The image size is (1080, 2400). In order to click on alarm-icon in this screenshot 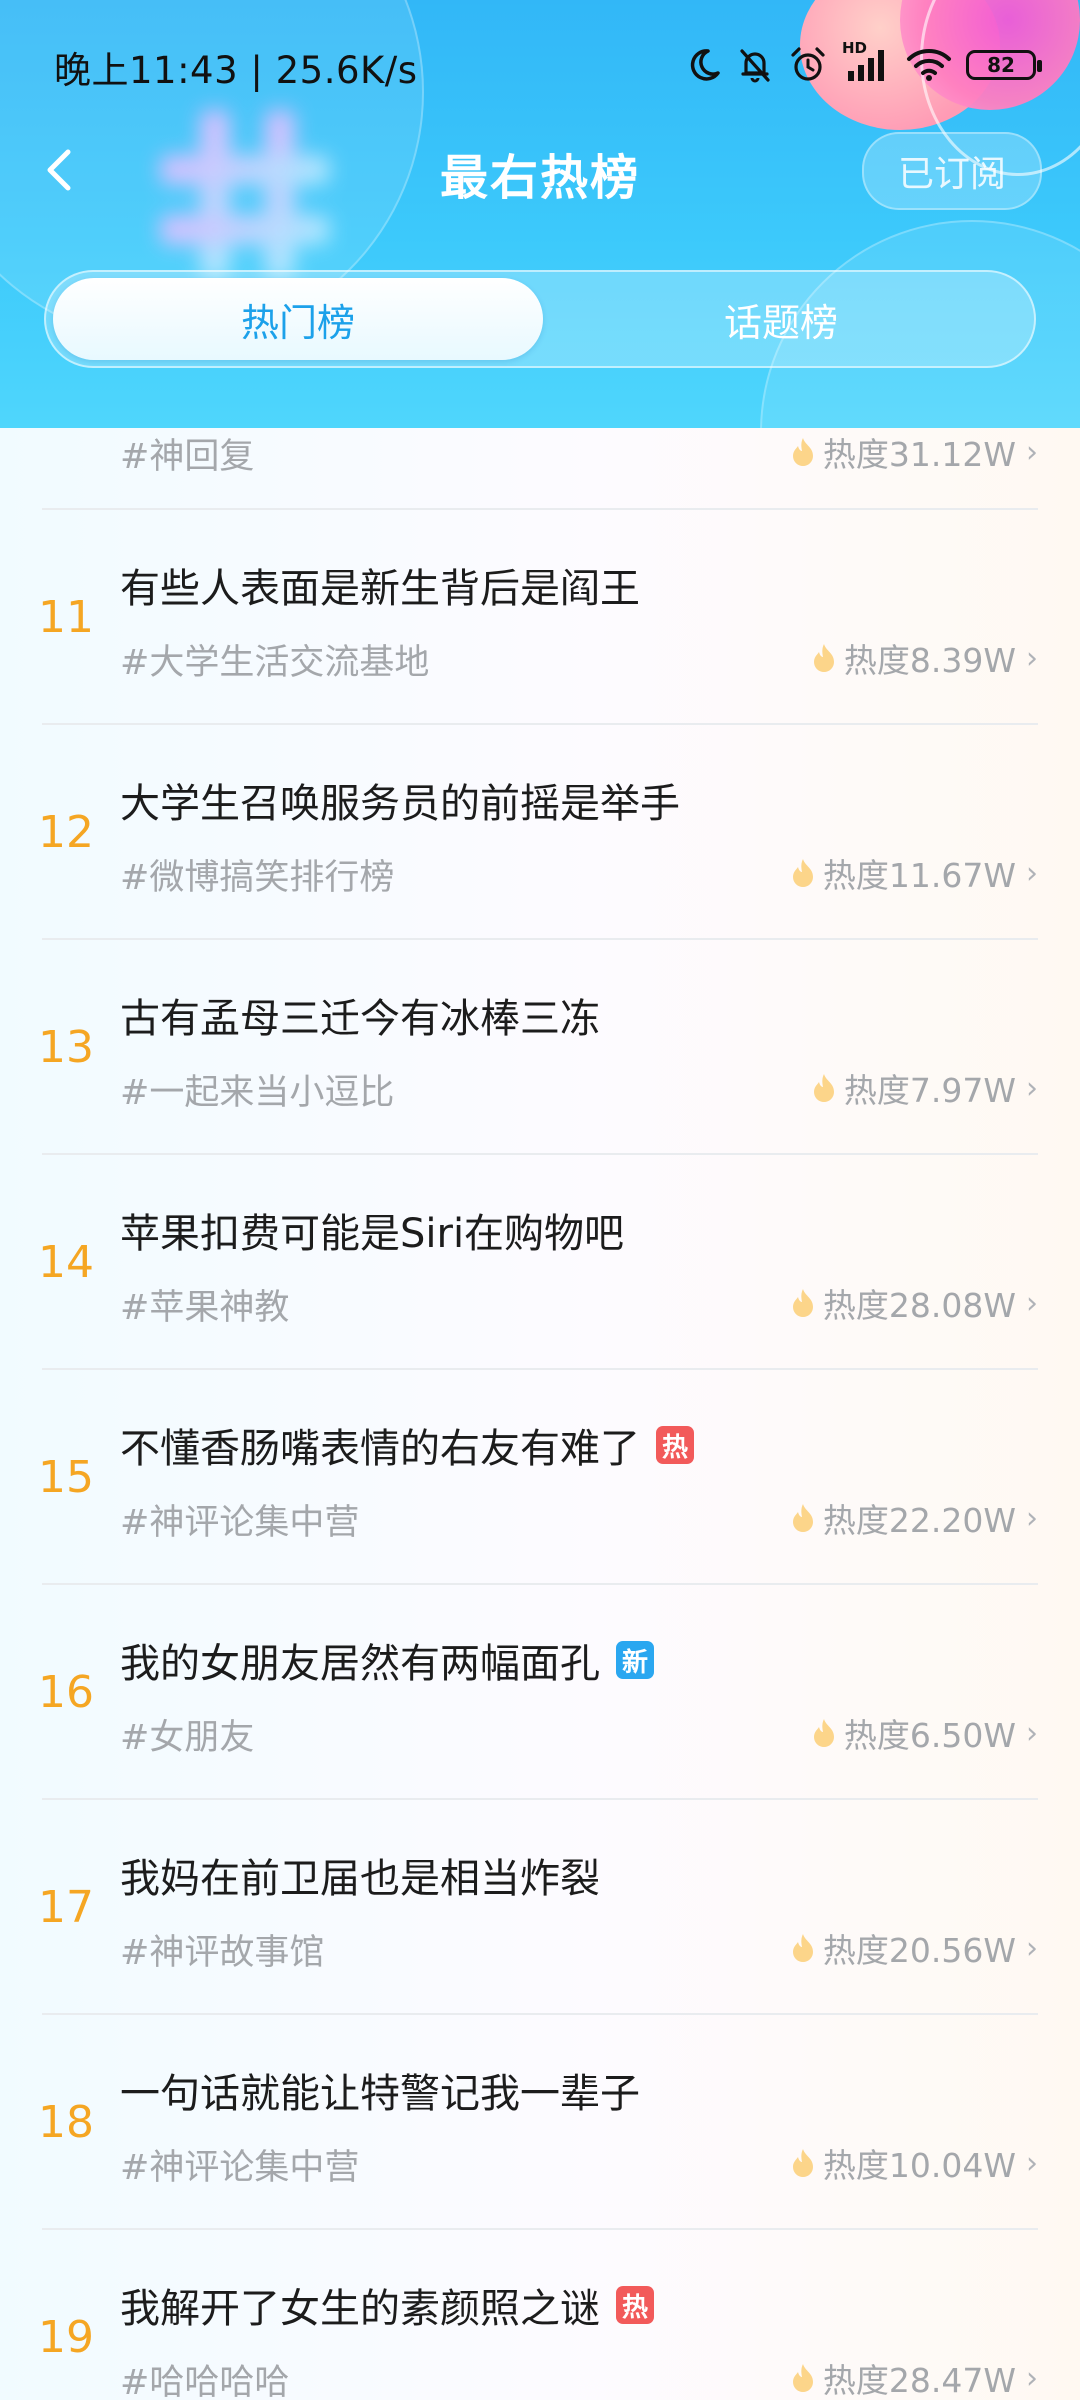, I will do `click(808, 64)`.